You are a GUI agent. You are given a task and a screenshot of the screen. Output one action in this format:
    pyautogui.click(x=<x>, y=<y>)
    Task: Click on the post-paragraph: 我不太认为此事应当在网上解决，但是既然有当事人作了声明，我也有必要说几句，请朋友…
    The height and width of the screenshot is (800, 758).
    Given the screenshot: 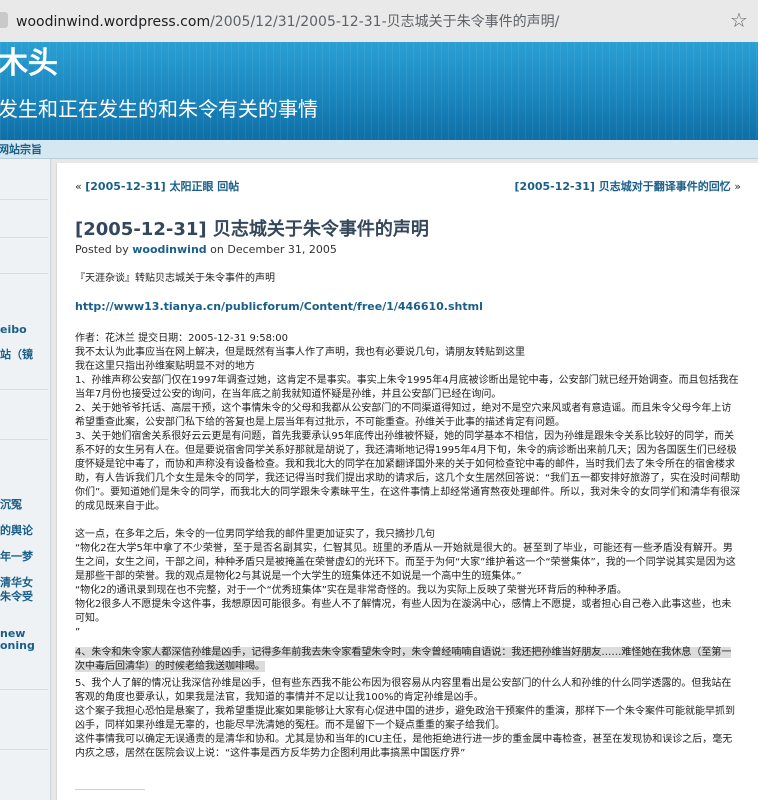 What is the action you would take?
    pyautogui.click(x=300, y=352)
    